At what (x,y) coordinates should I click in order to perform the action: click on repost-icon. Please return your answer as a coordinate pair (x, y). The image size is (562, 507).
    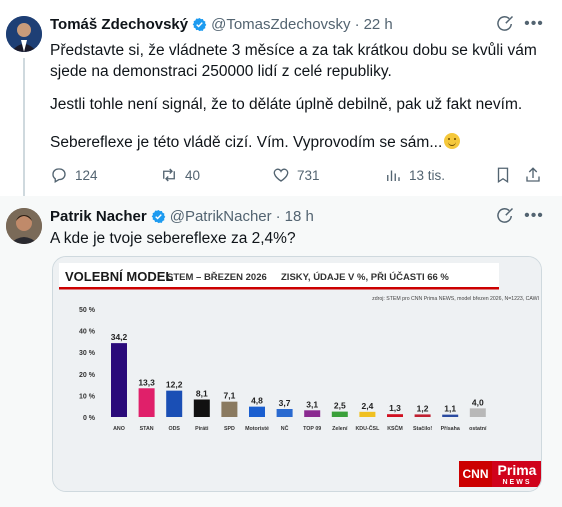
    Looking at the image, I should click on (169, 175).